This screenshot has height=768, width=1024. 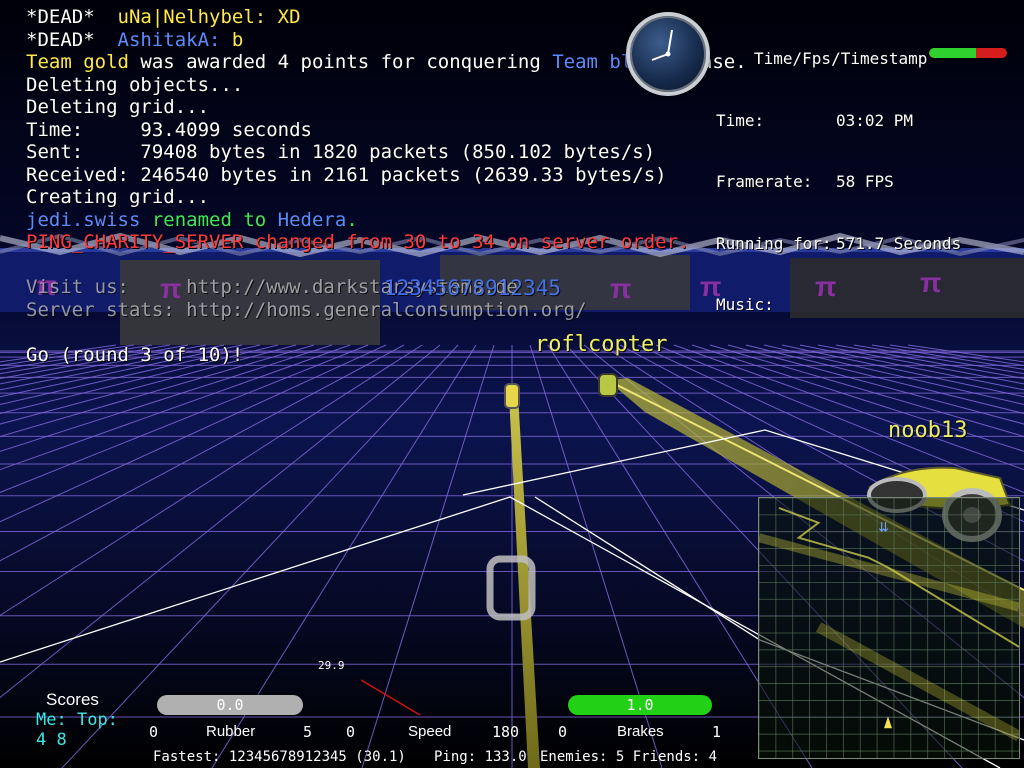 What do you see at coordinates (774, 243) in the screenshot?
I see `running-label: Running for:` at bounding box center [774, 243].